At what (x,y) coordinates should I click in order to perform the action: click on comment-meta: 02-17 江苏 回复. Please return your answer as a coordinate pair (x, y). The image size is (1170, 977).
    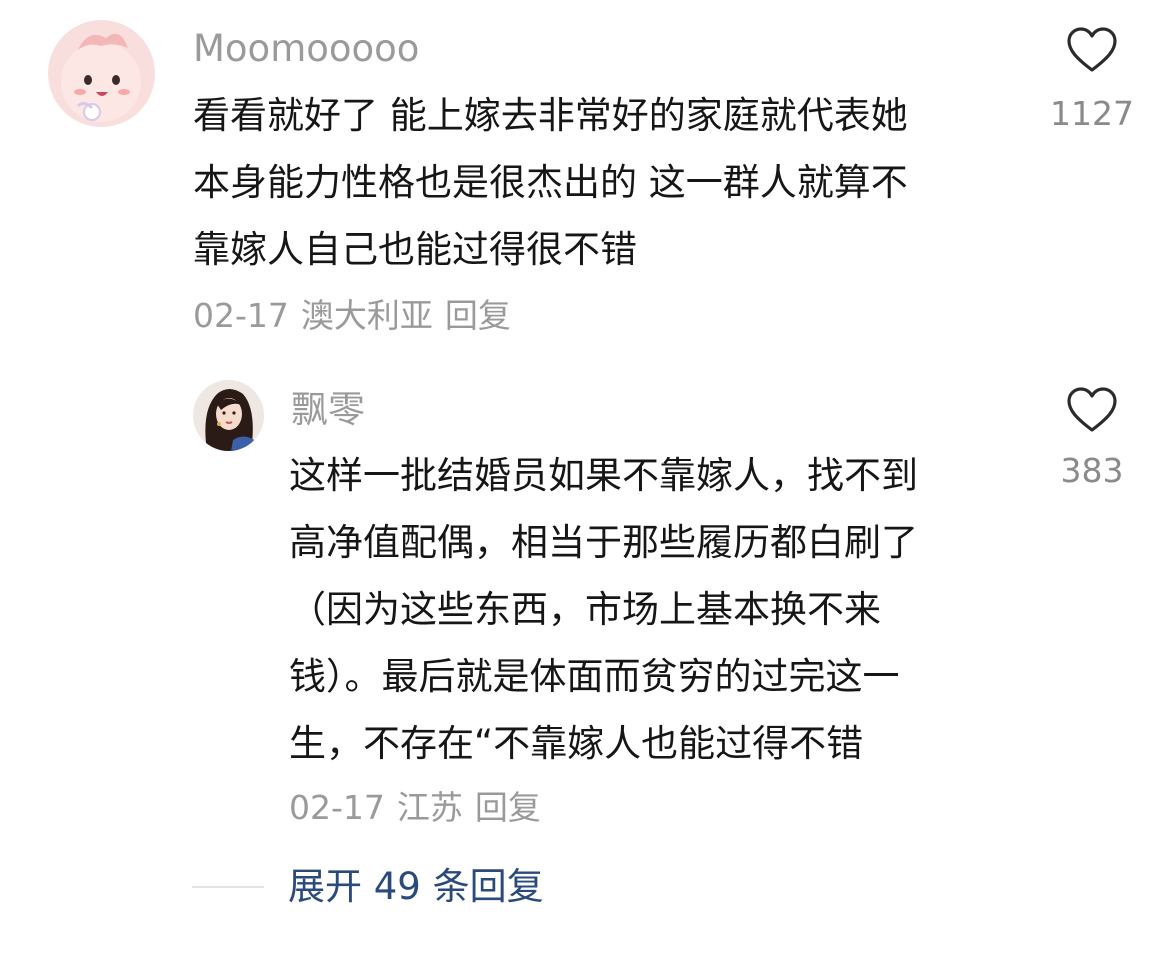
    Looking at the image, I should click on (421, 808).